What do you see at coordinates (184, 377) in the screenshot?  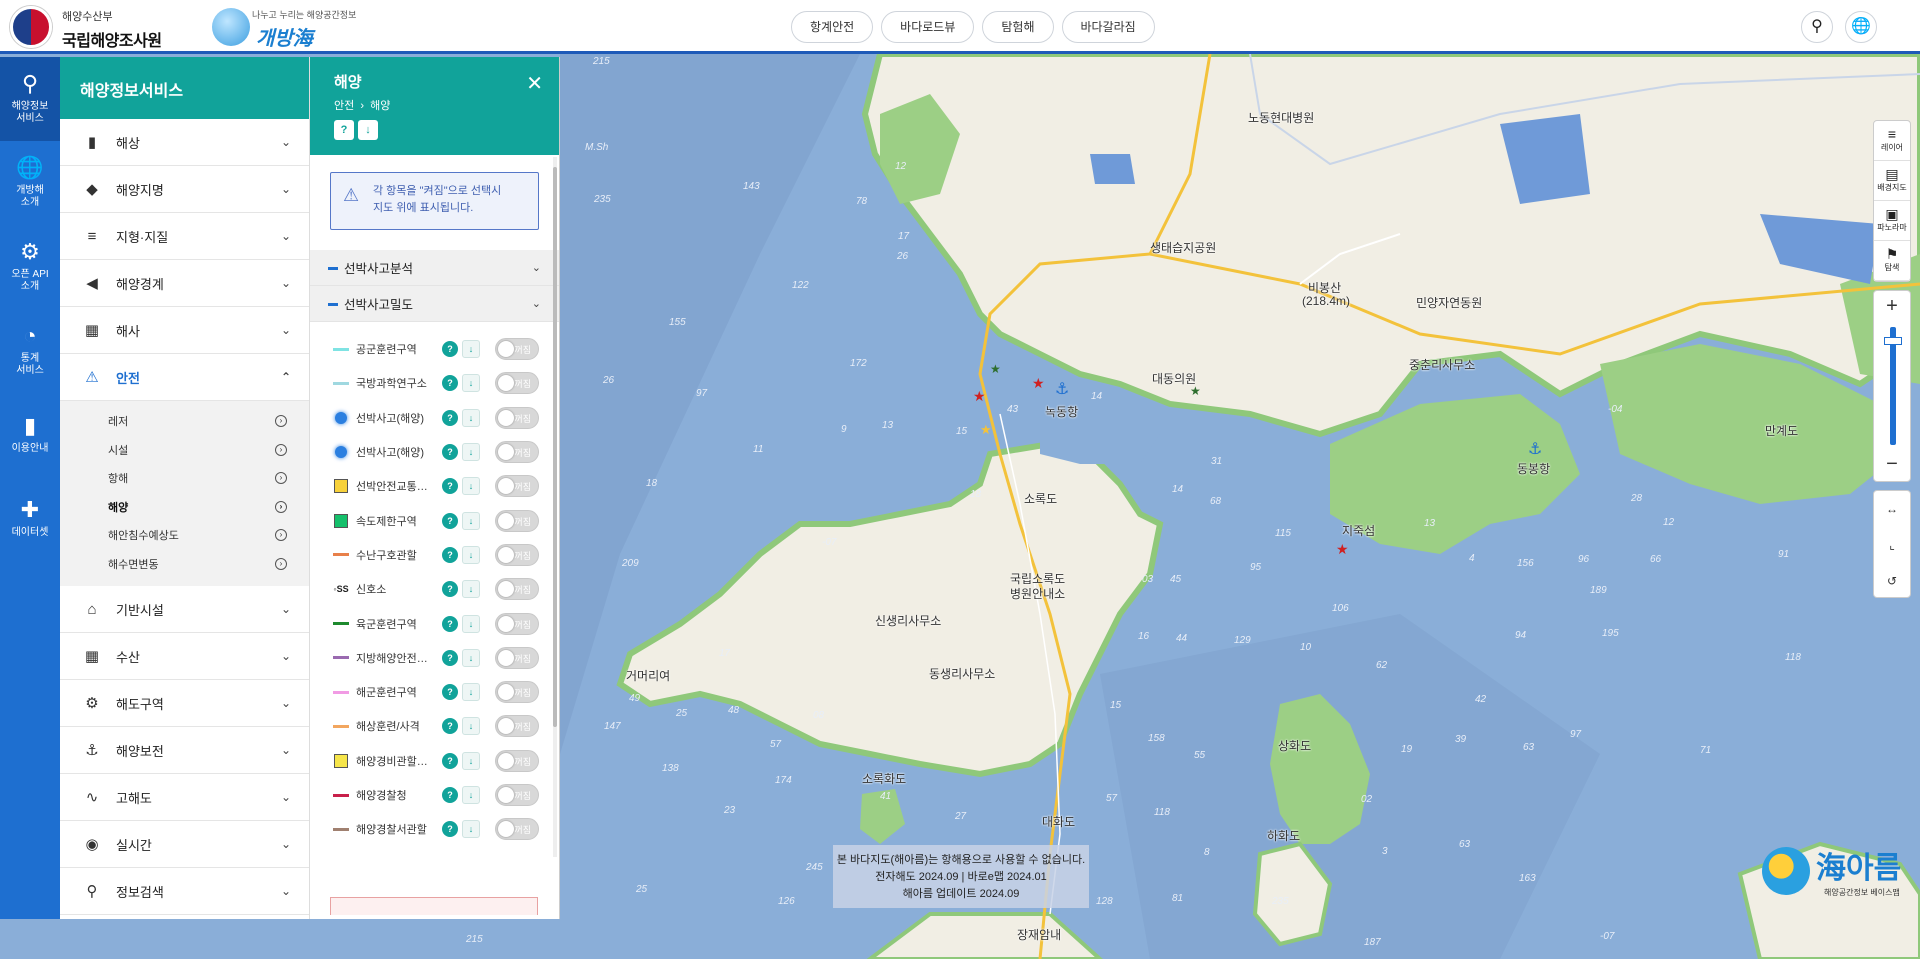 I see `category-safety: ⚠ 안전 ⌃` at bounding box center [184, 377].